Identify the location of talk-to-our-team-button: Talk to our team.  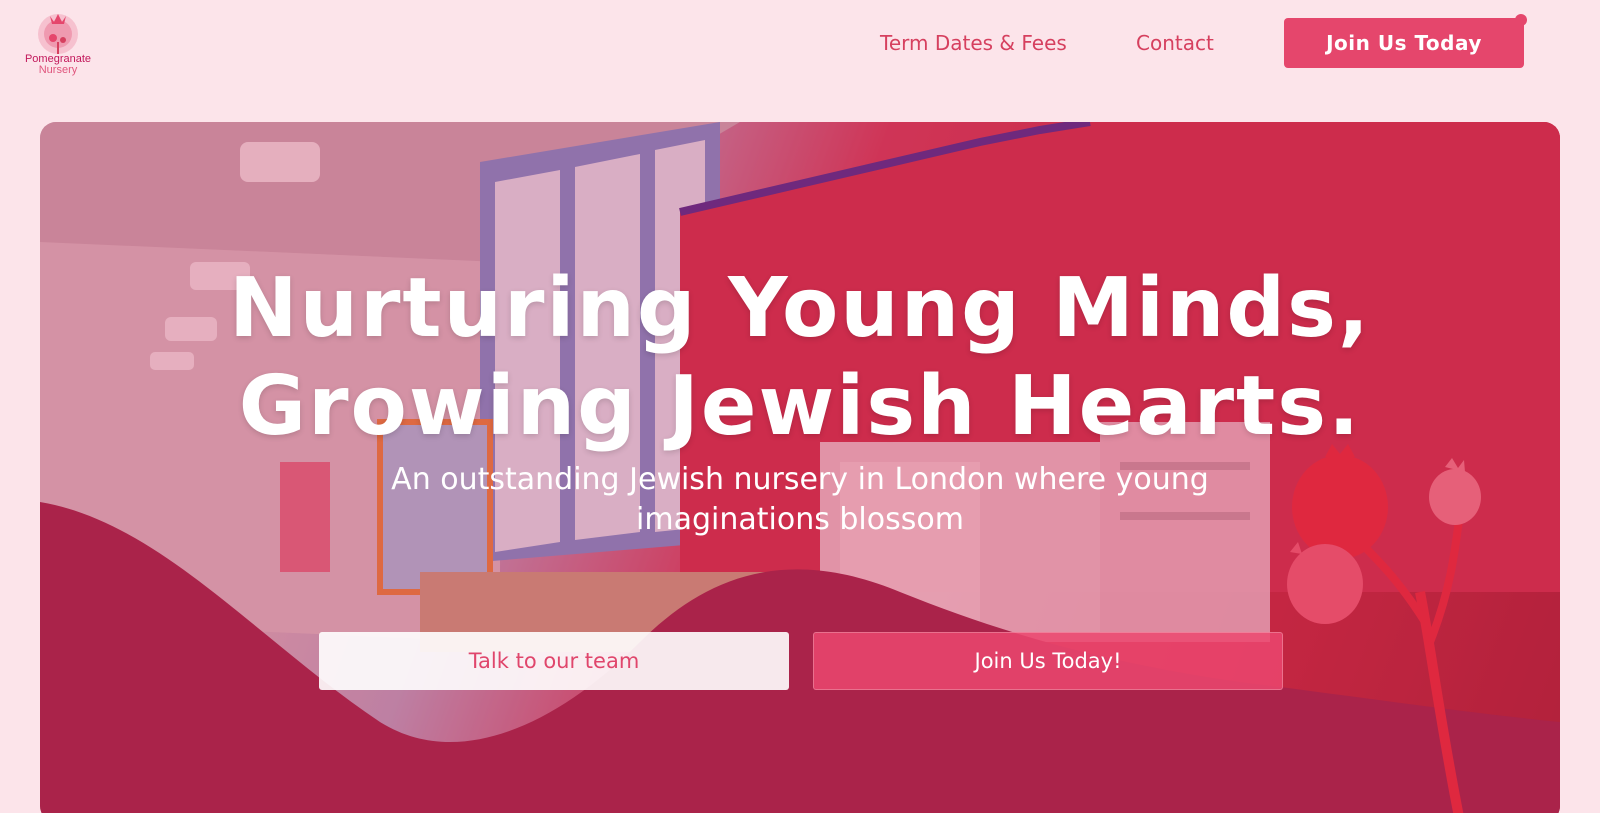
(554, 661).